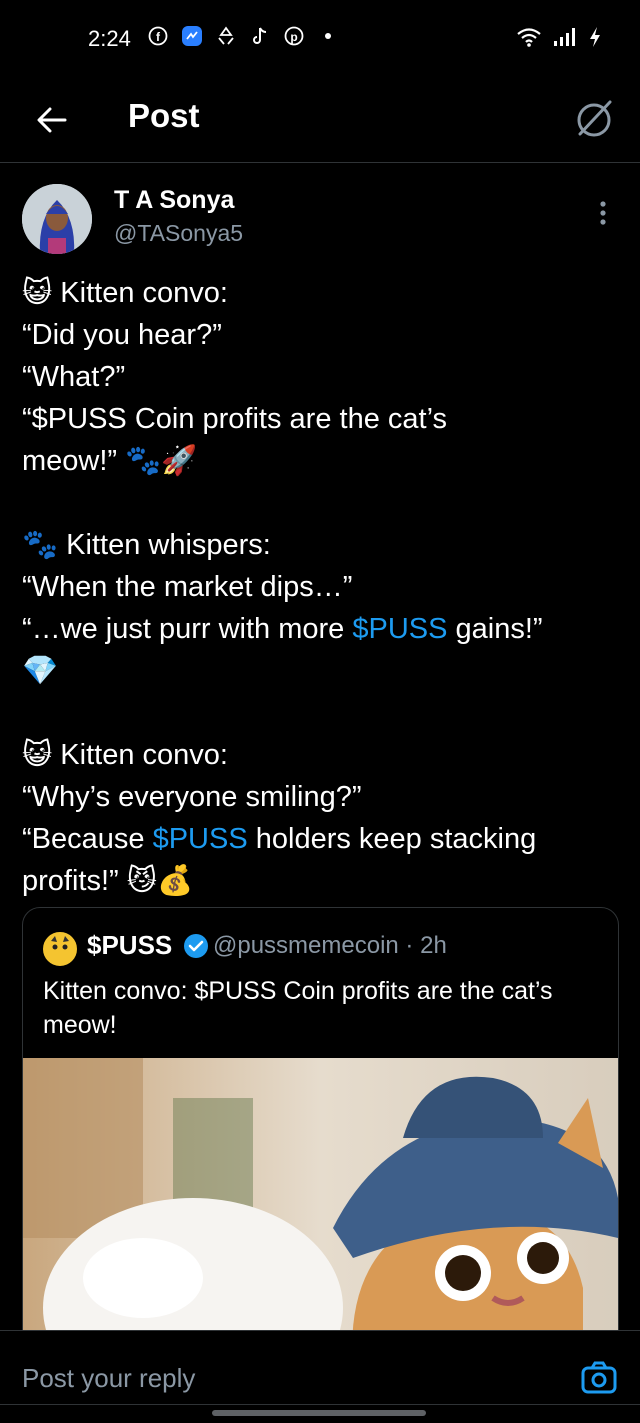  I want to click on back-button, so click(52, 120).